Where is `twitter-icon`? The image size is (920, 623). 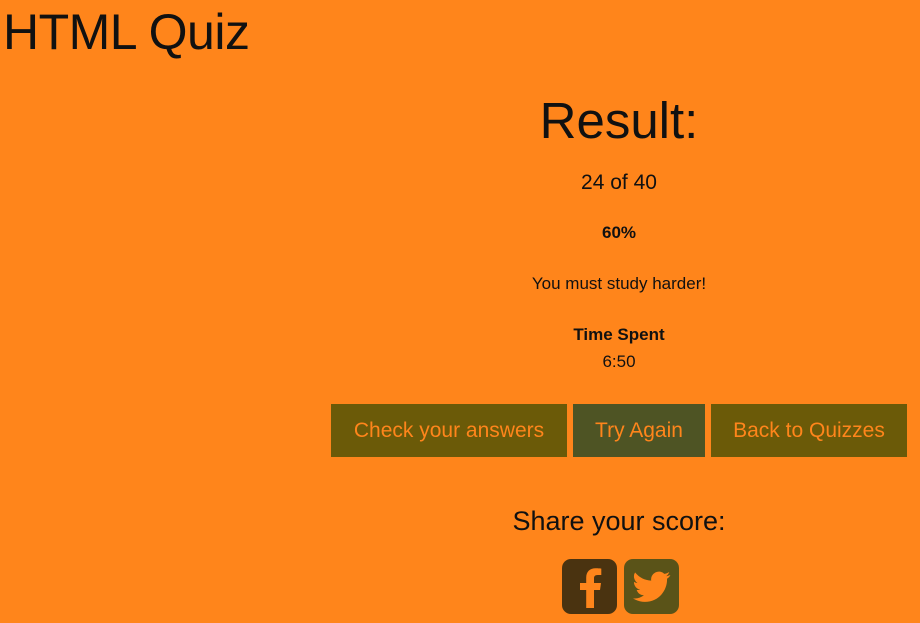
twitter-icon is located at coordinates (651, 586).